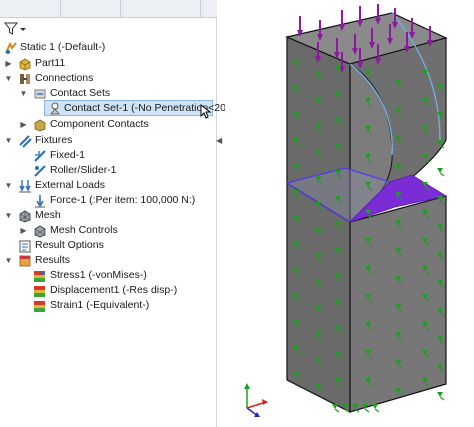 The height and width of the screenshot is (427, 474). Describe the element at coordinates (25, 79) in the screenshot. I see `connections-icon` at that location.